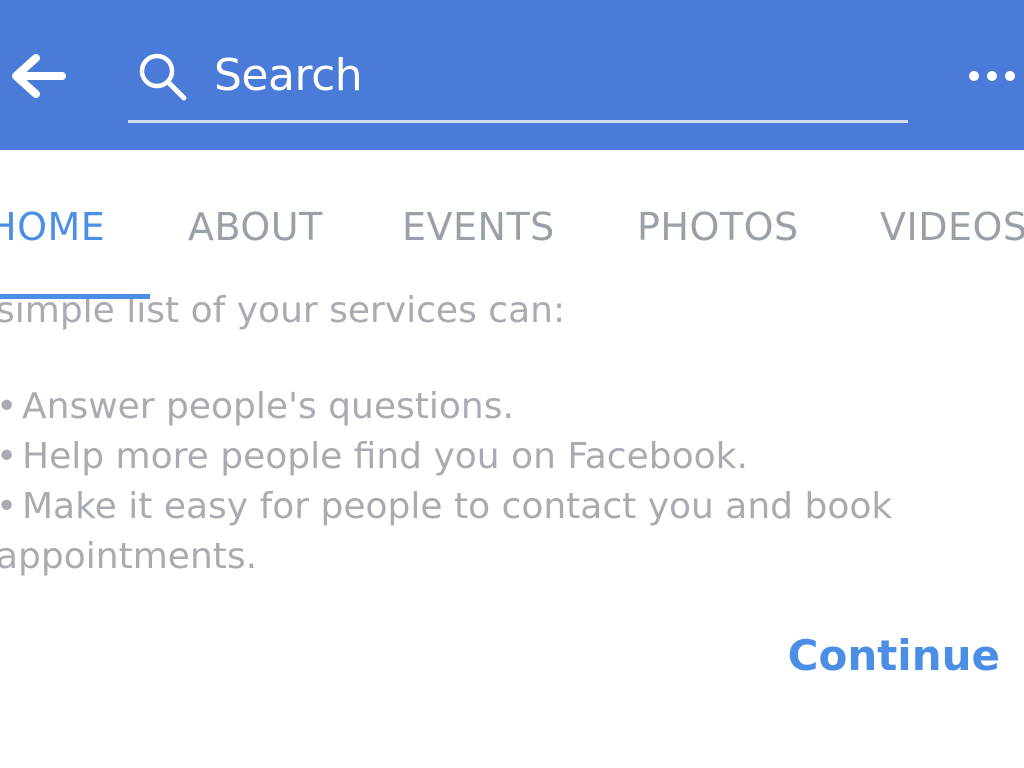  What do you see at coordinates (268, 406) in the screenshot?
I see `list-item-text: Answer people's questions.` at bounding box center [268, 406].